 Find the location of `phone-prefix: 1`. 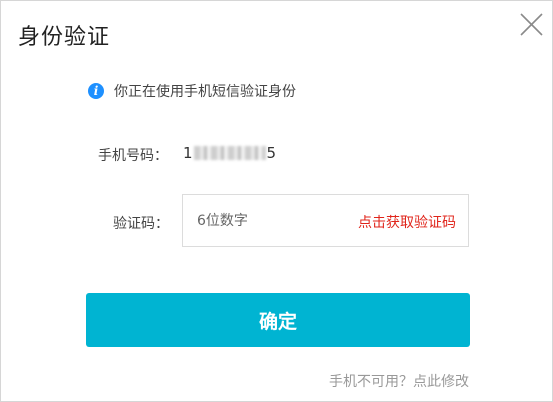

phone-prefix: 1 is located at coordinates (188, 153).